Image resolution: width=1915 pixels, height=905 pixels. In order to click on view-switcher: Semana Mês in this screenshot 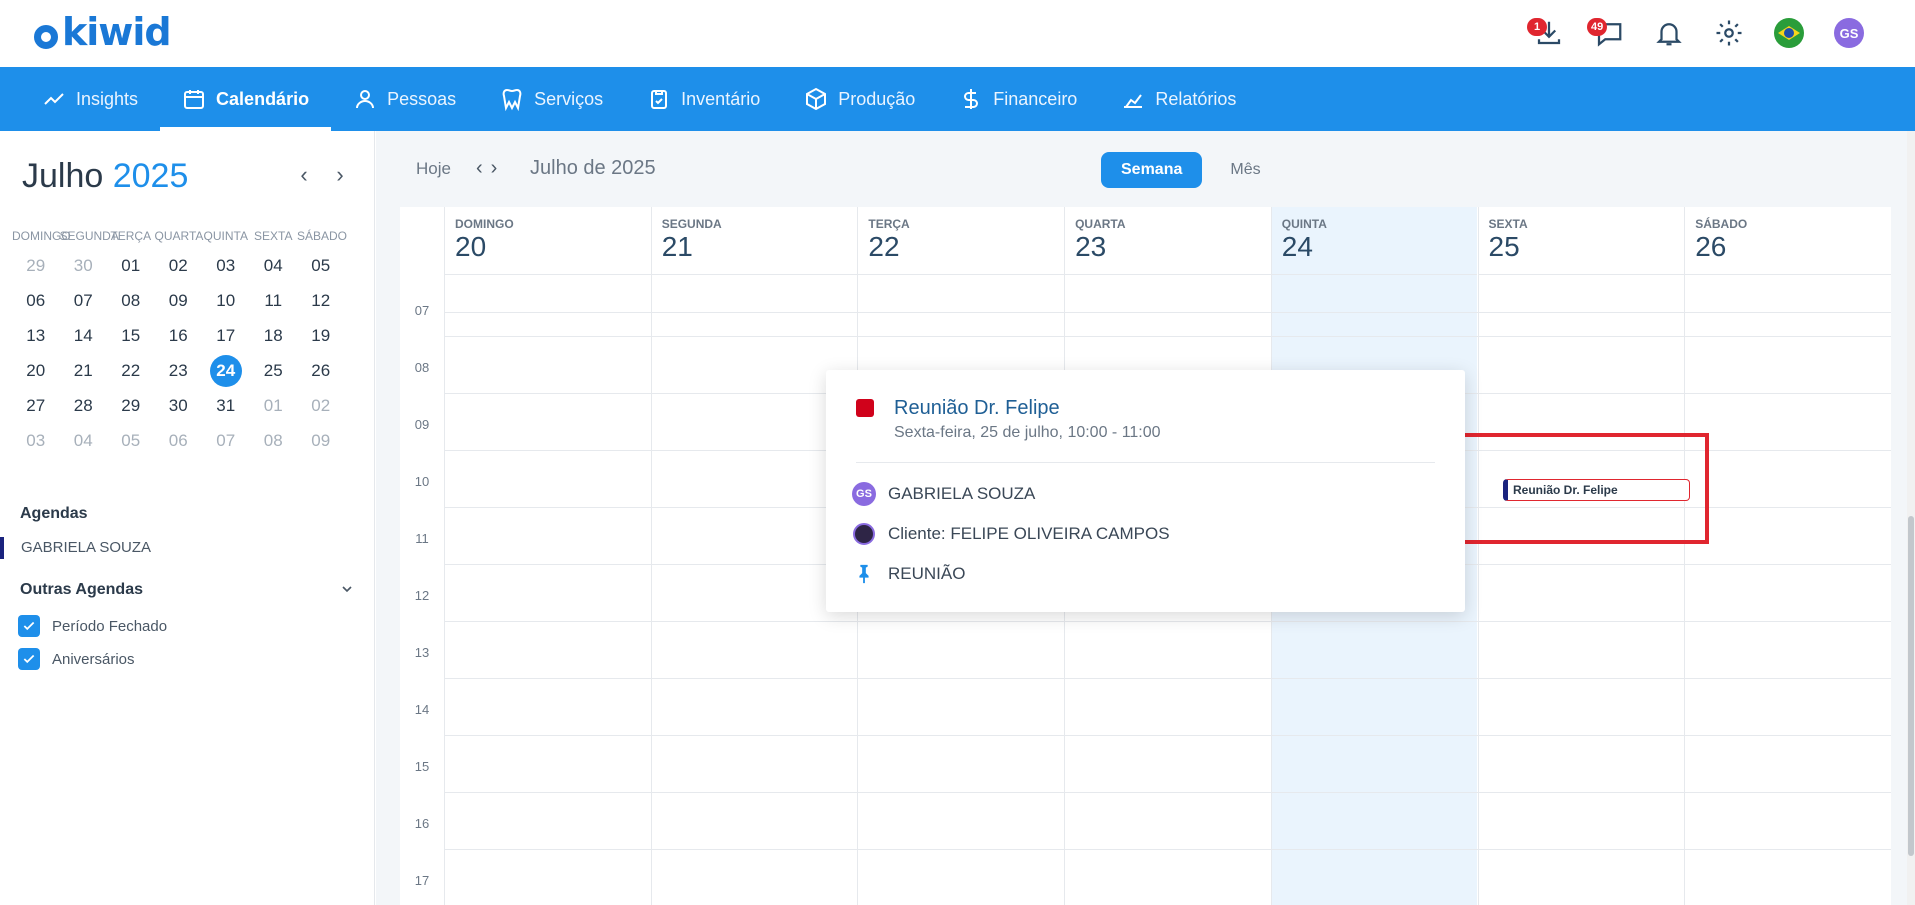, I will do `click(1191, 170)`.